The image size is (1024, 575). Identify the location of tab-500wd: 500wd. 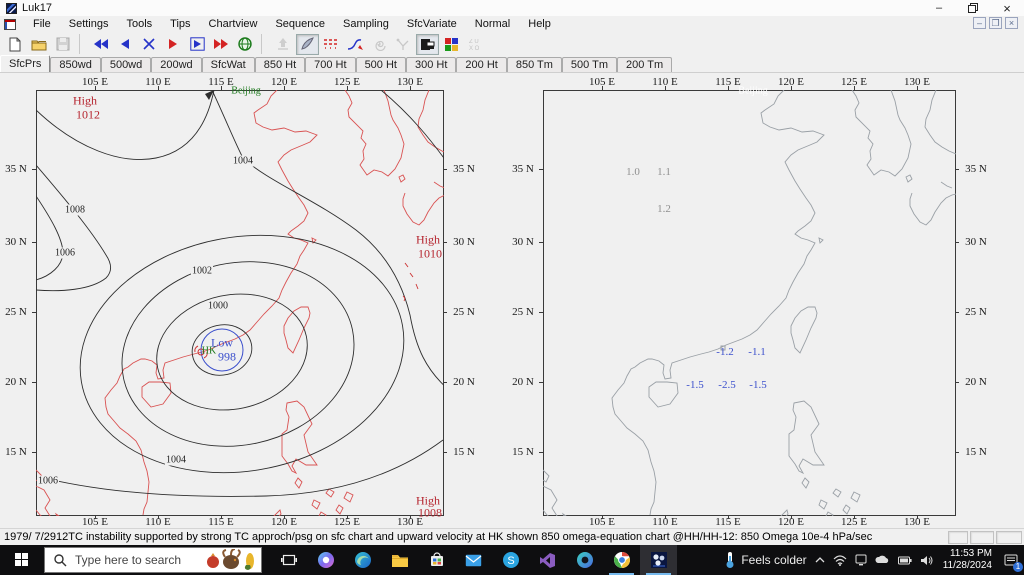
(126, 64).